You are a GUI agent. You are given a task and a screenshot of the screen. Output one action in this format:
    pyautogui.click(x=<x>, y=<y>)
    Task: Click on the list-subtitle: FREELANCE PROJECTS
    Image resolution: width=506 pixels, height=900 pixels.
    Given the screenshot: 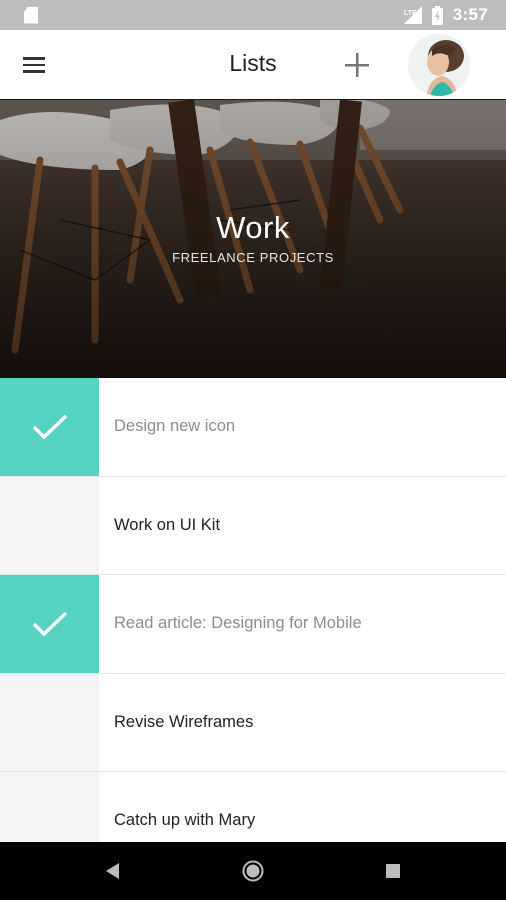 What is the action you would take?
    pyautogui.click(x=253, y=257)
    